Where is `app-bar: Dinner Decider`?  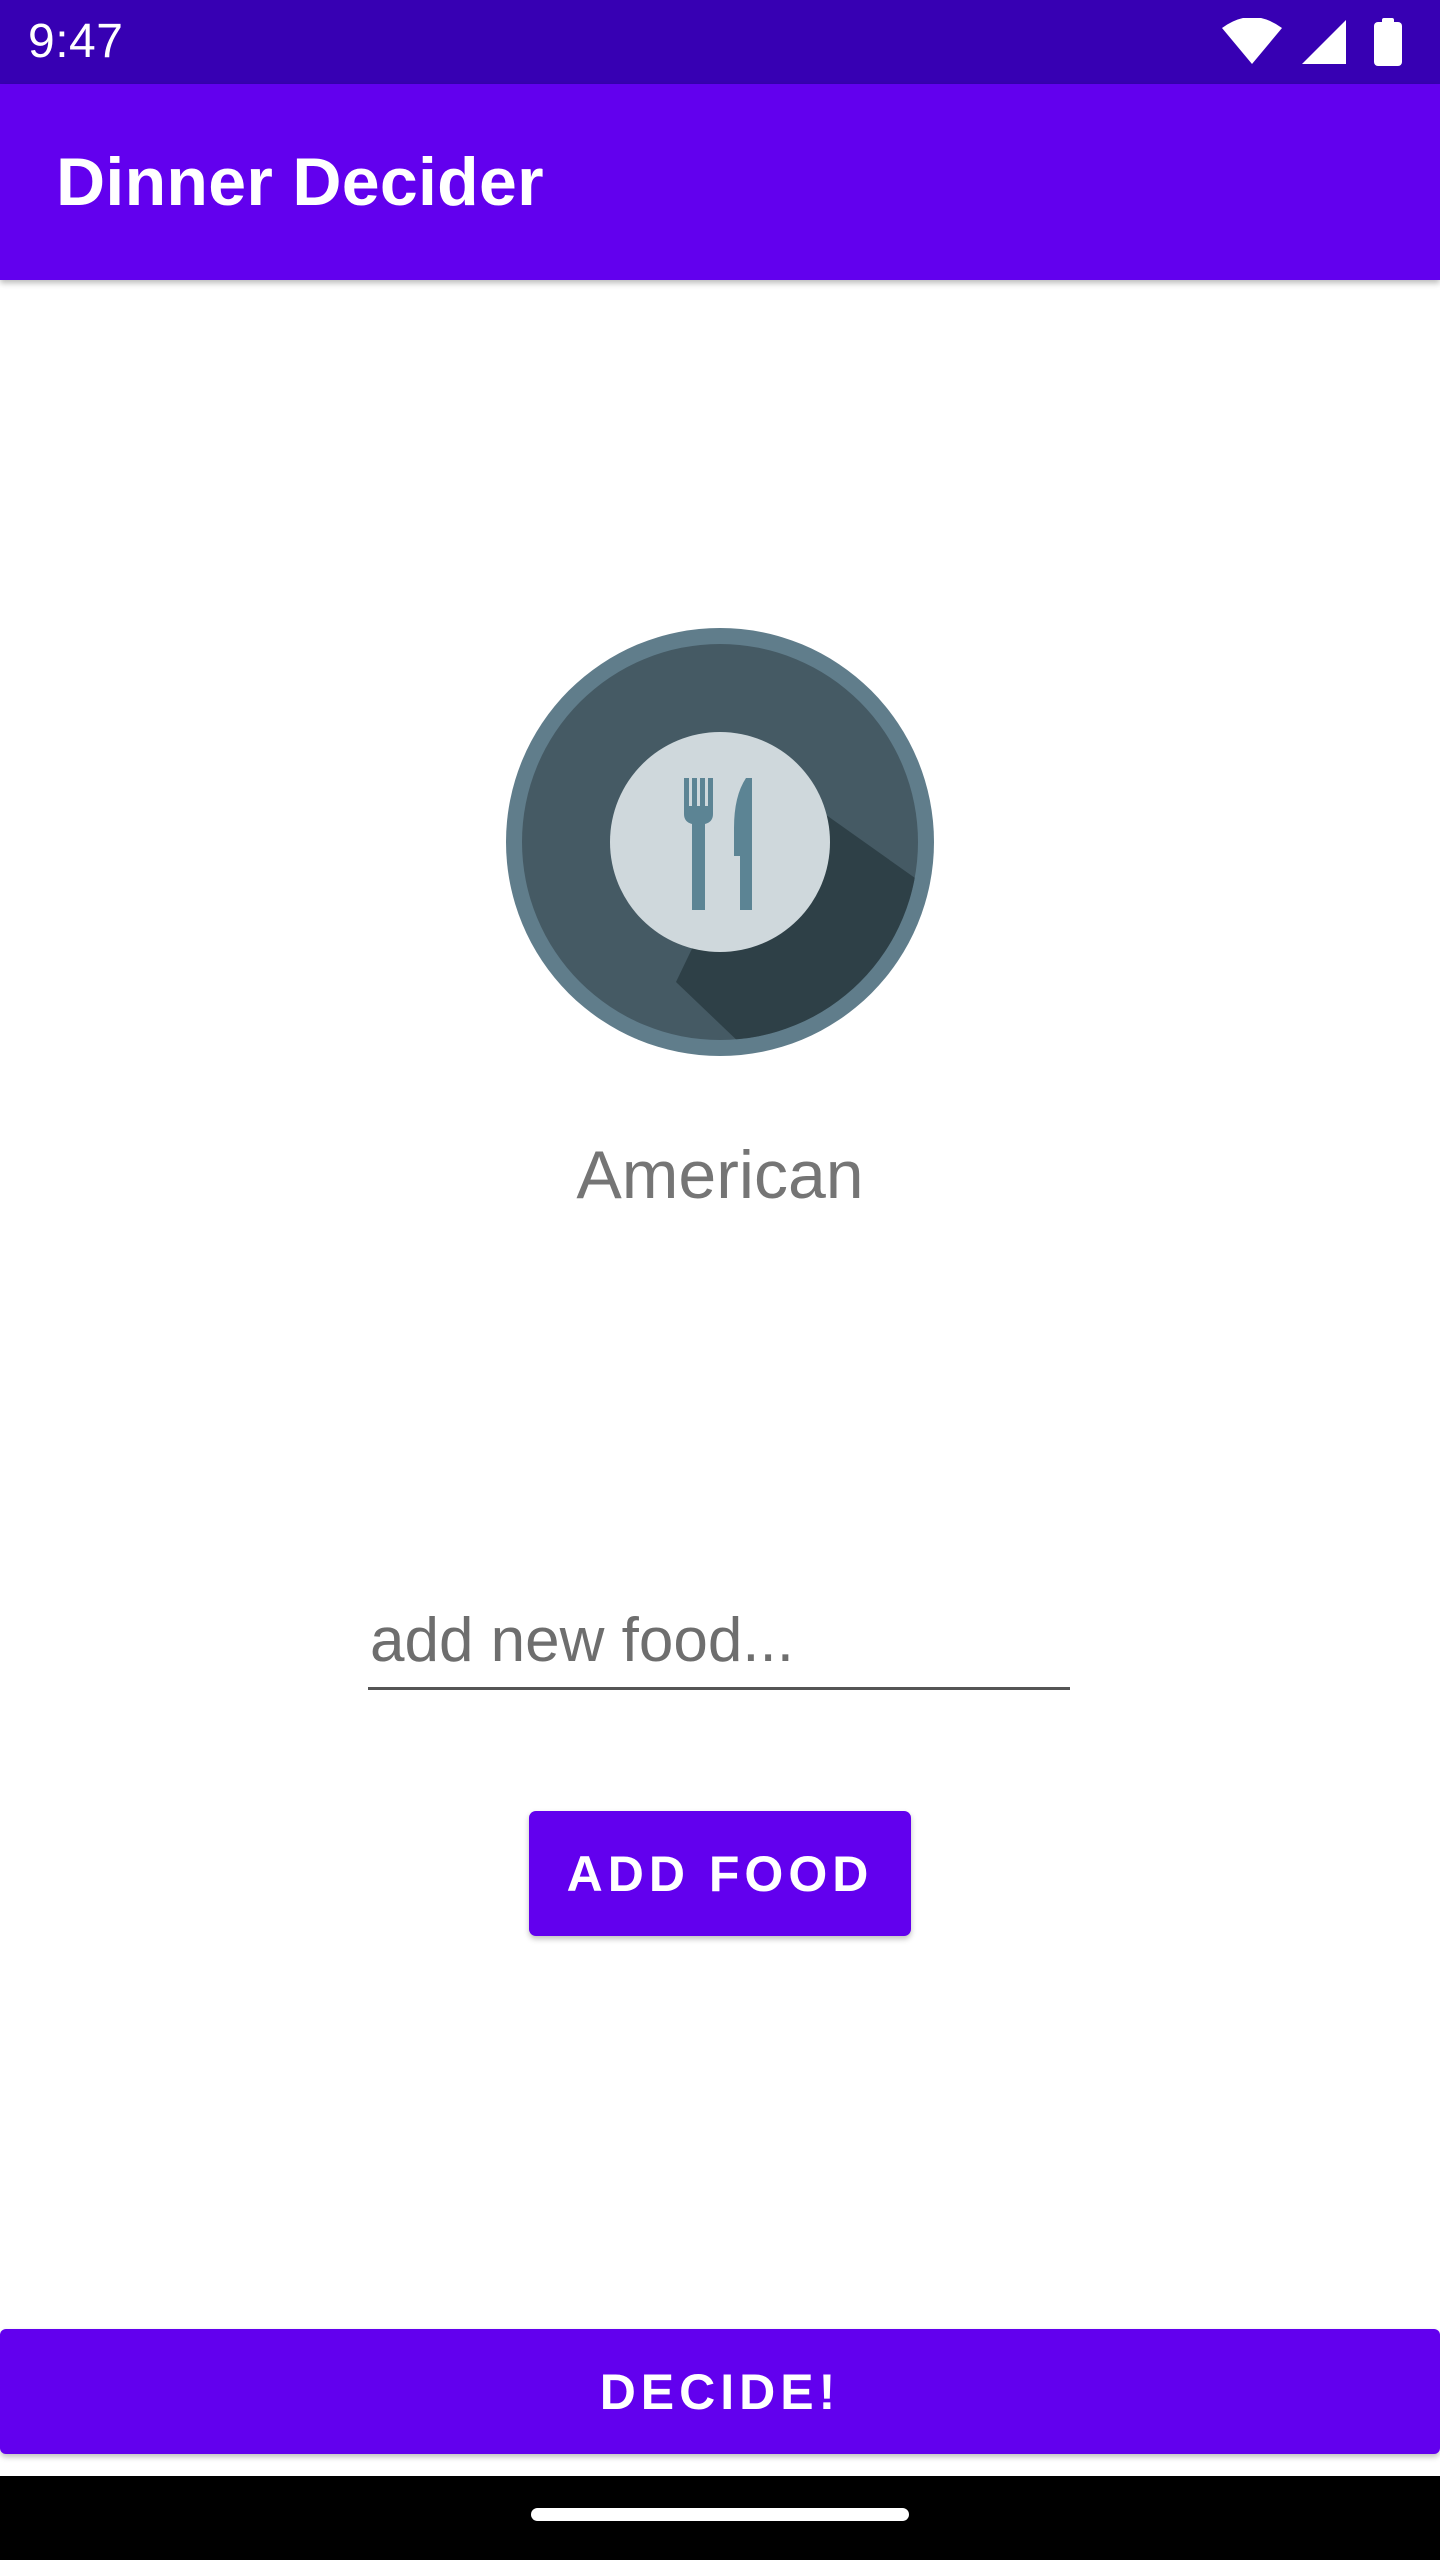
app-bar: Dinner Decider is located at coordinates (720, 182).